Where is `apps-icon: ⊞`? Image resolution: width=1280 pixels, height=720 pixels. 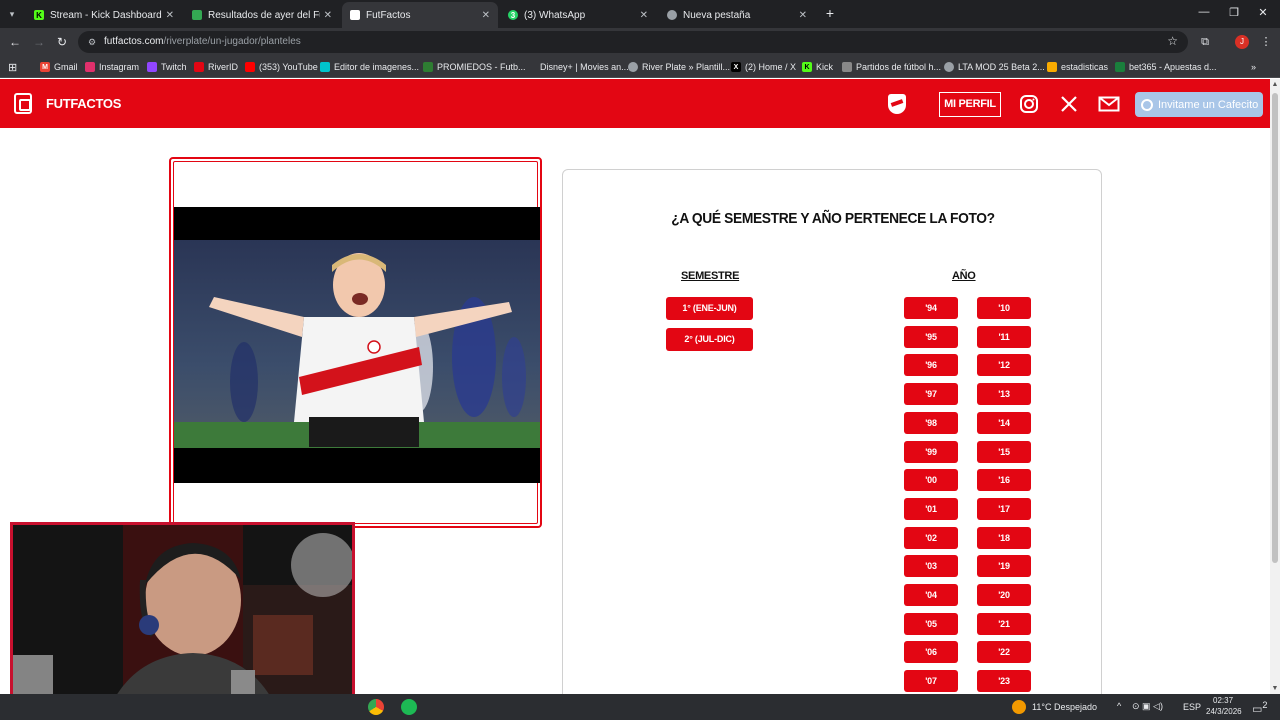
apps-icon: ⊞ is located at coordinates (12, 67).